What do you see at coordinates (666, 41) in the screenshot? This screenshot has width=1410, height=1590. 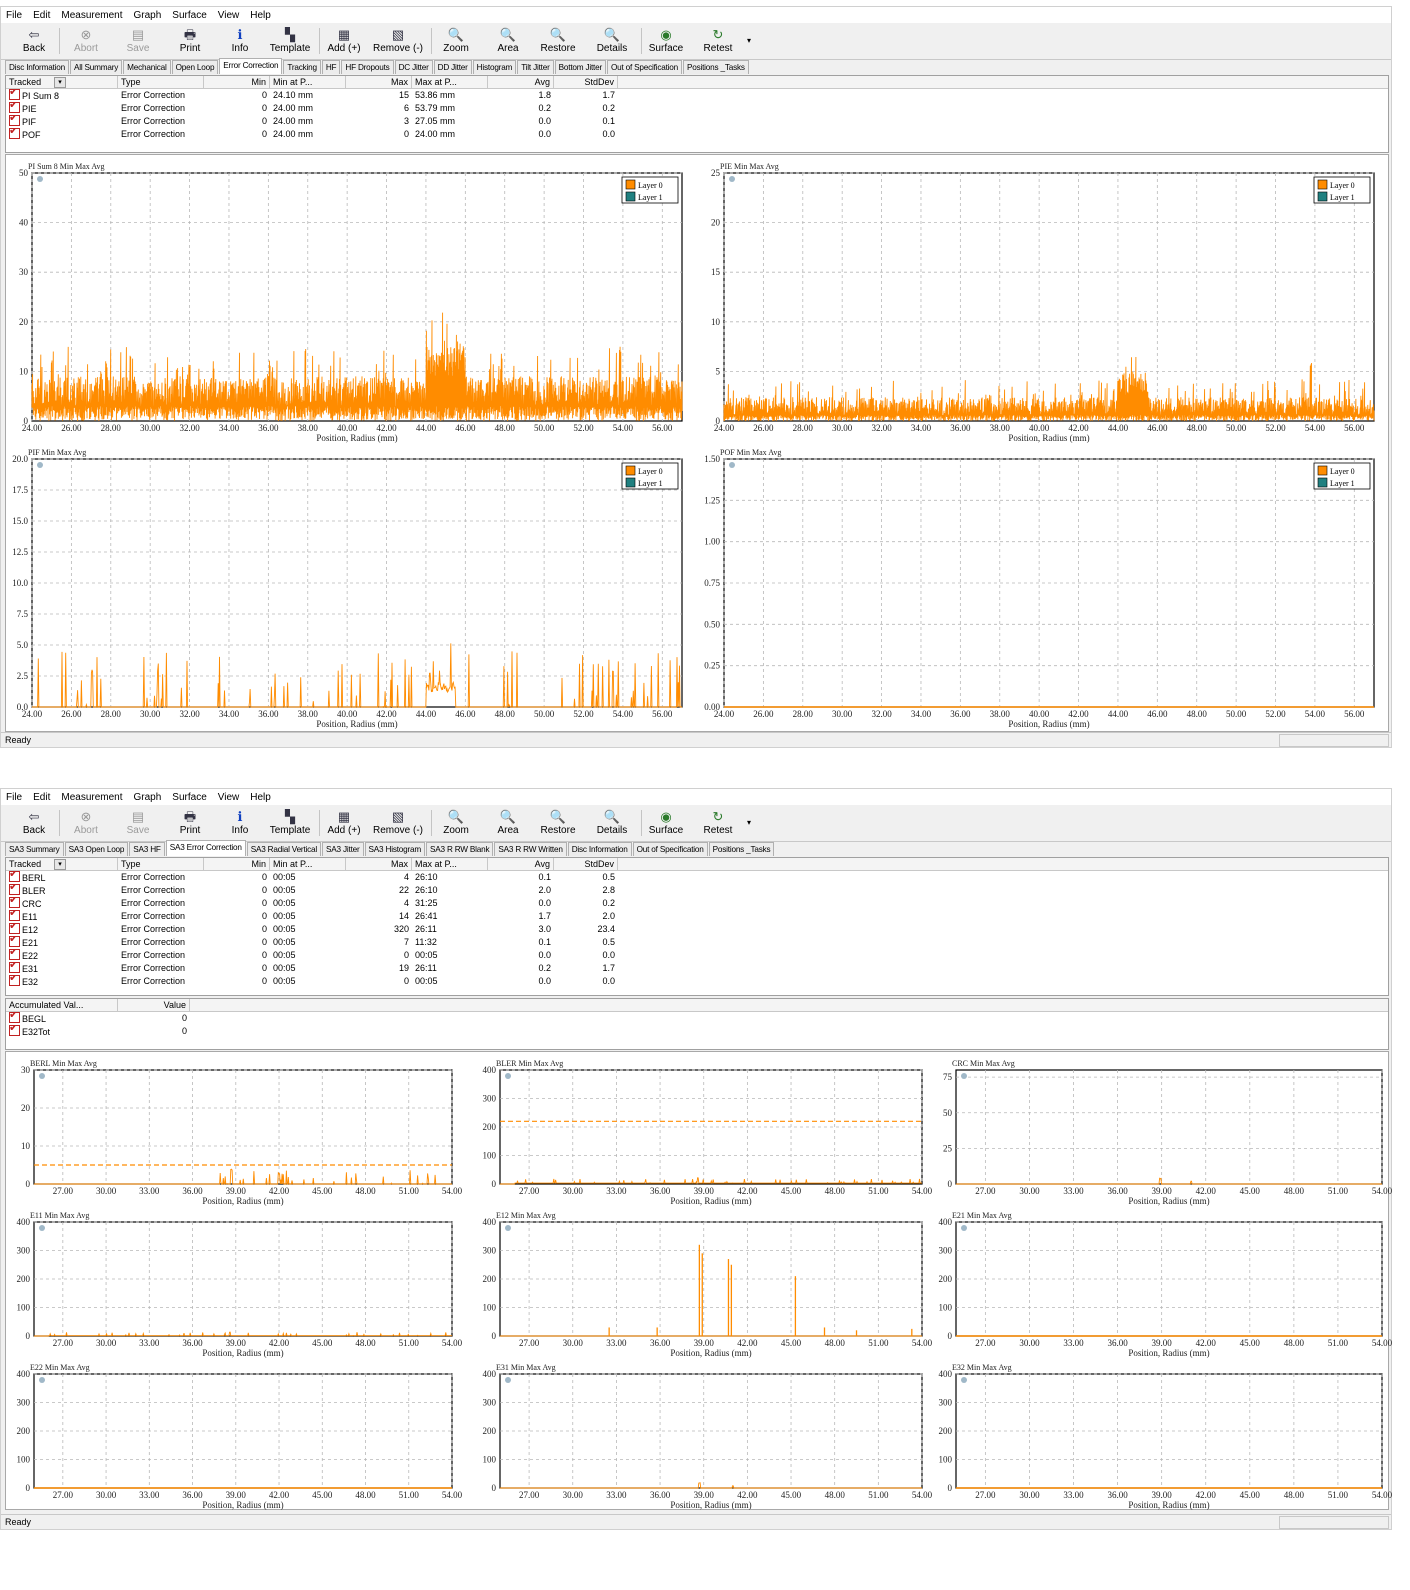 I see `surface-button: ◉ Surface` at bounding box center [666, 41].